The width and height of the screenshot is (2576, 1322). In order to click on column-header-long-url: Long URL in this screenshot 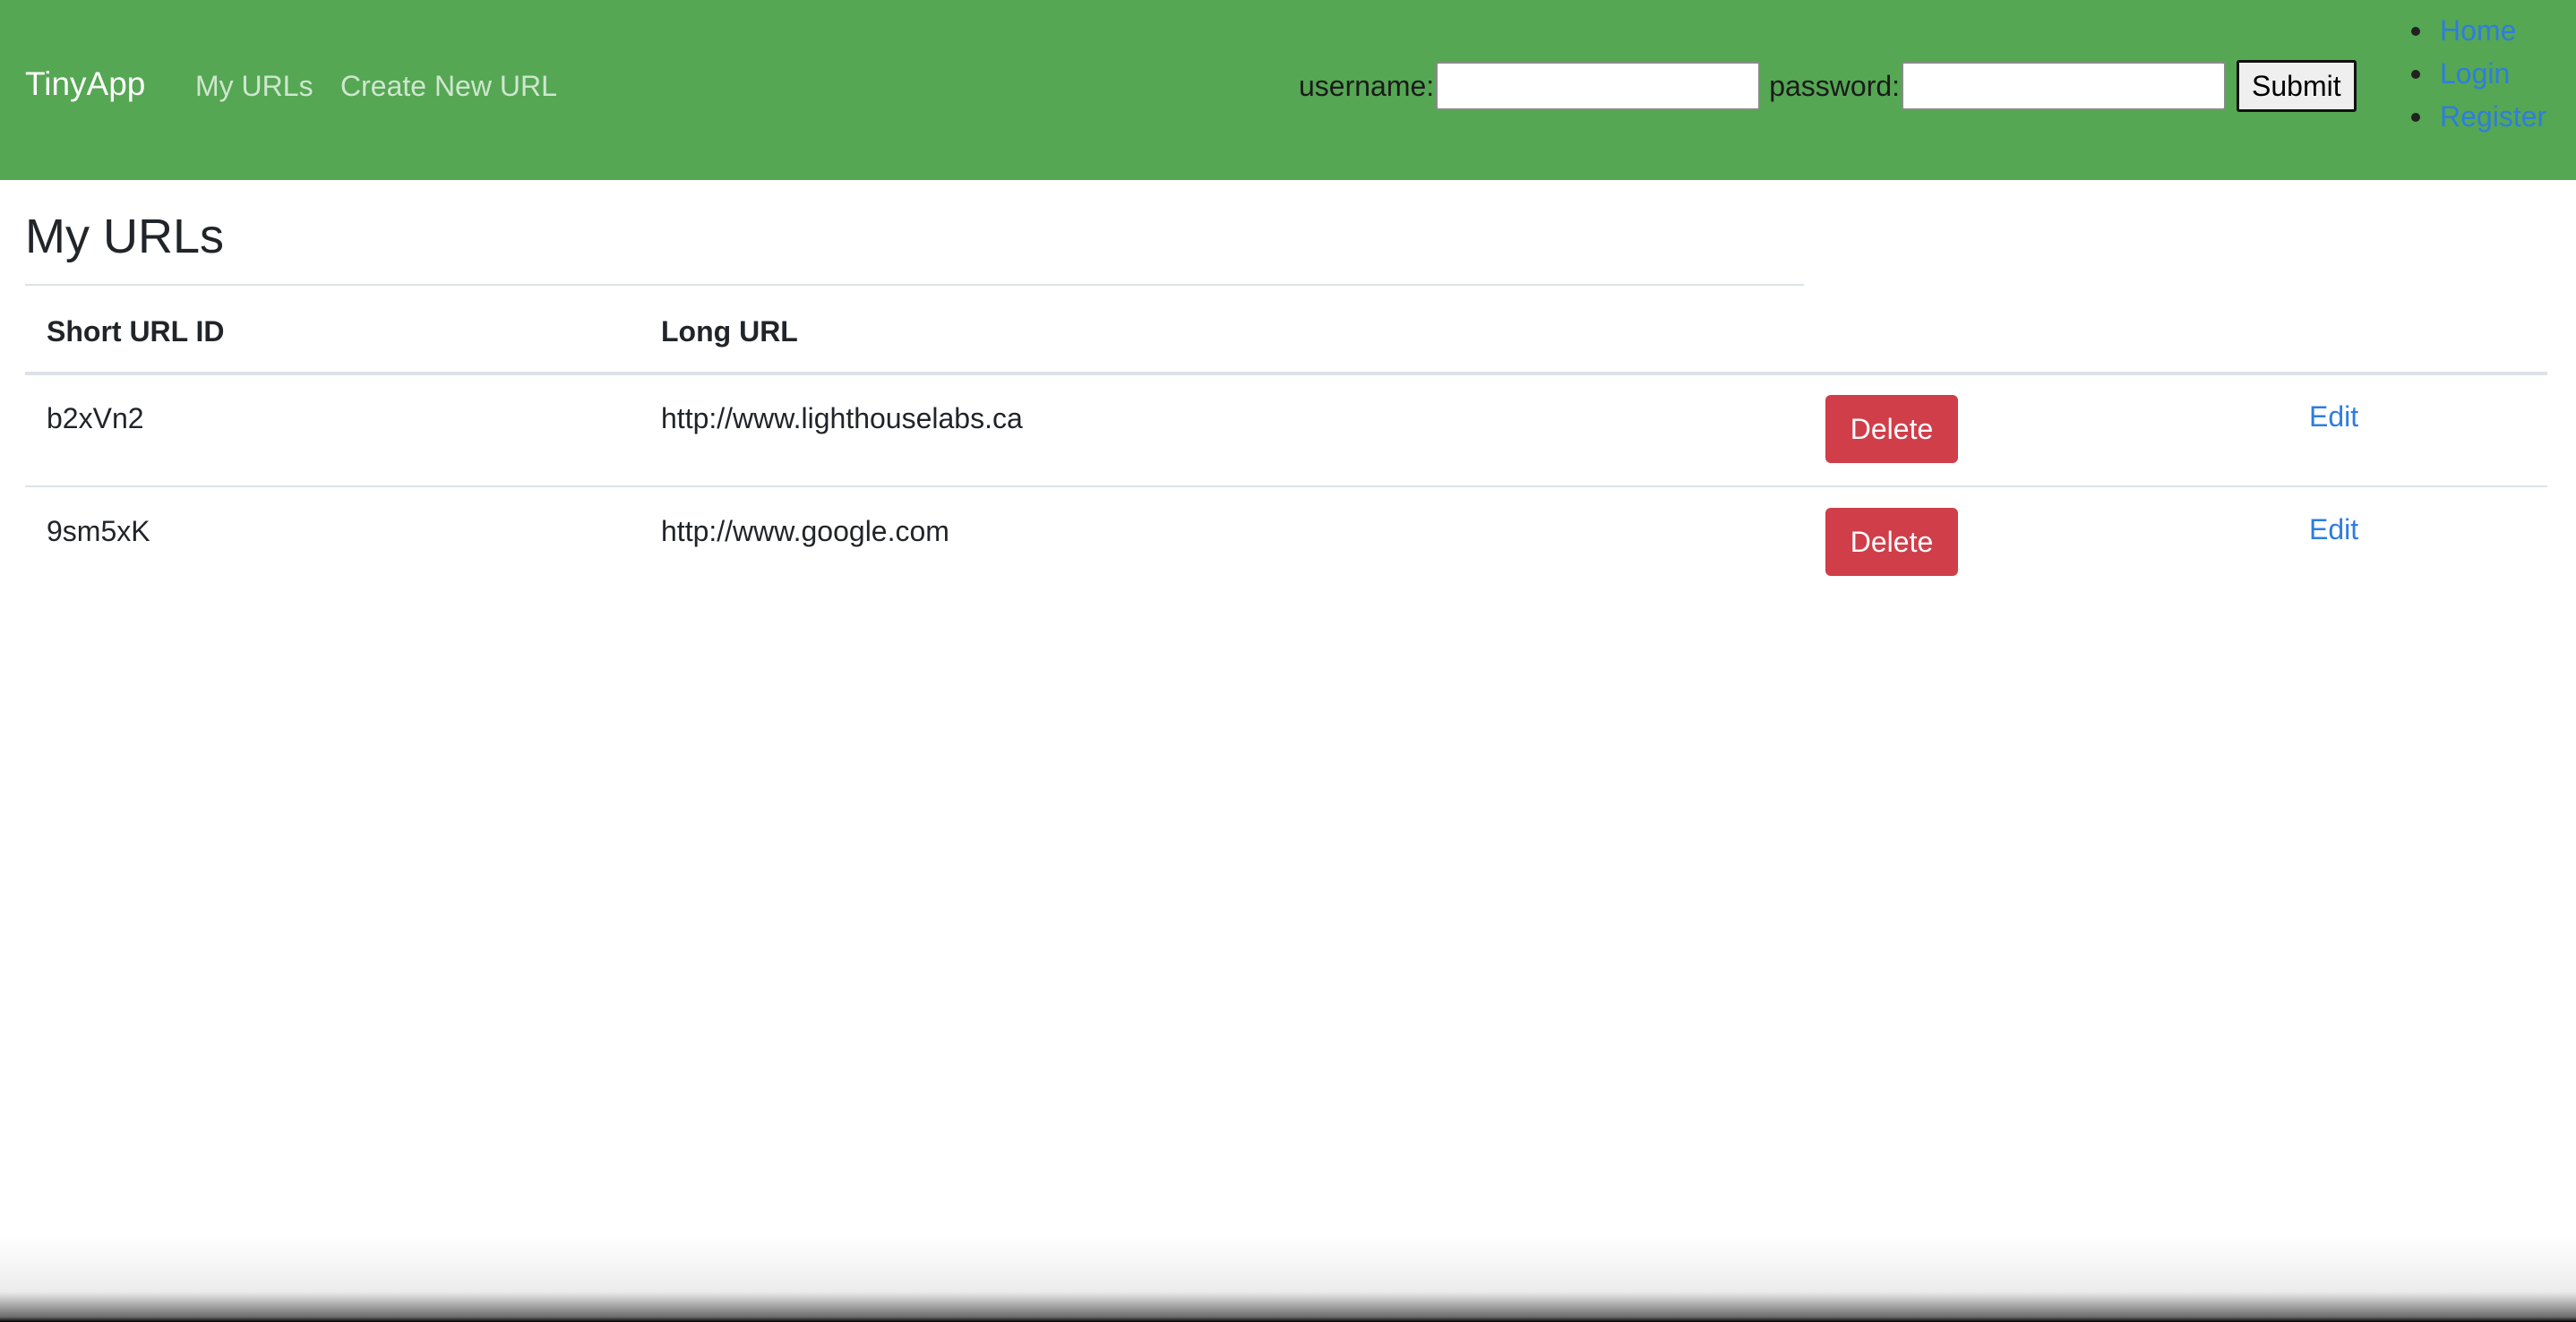, I will do `click(729, 331)`.